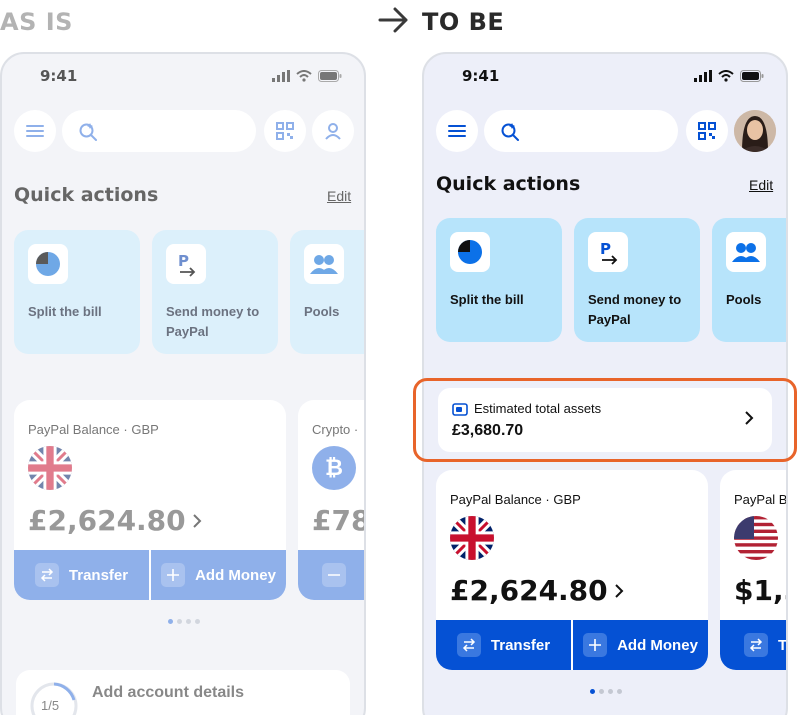  I want to click on balance-card-title: Crypto ·, so click(335, 429).